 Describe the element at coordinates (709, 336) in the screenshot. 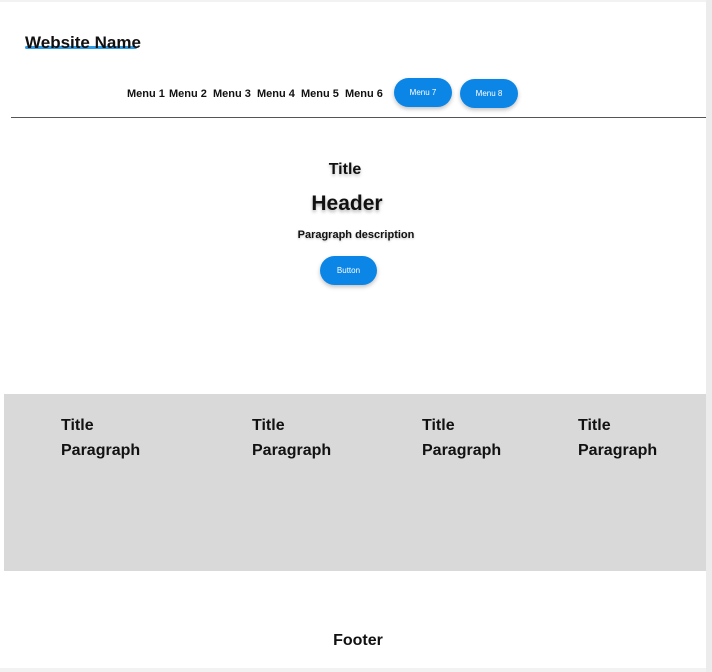

I see `scrollbar` at that location.